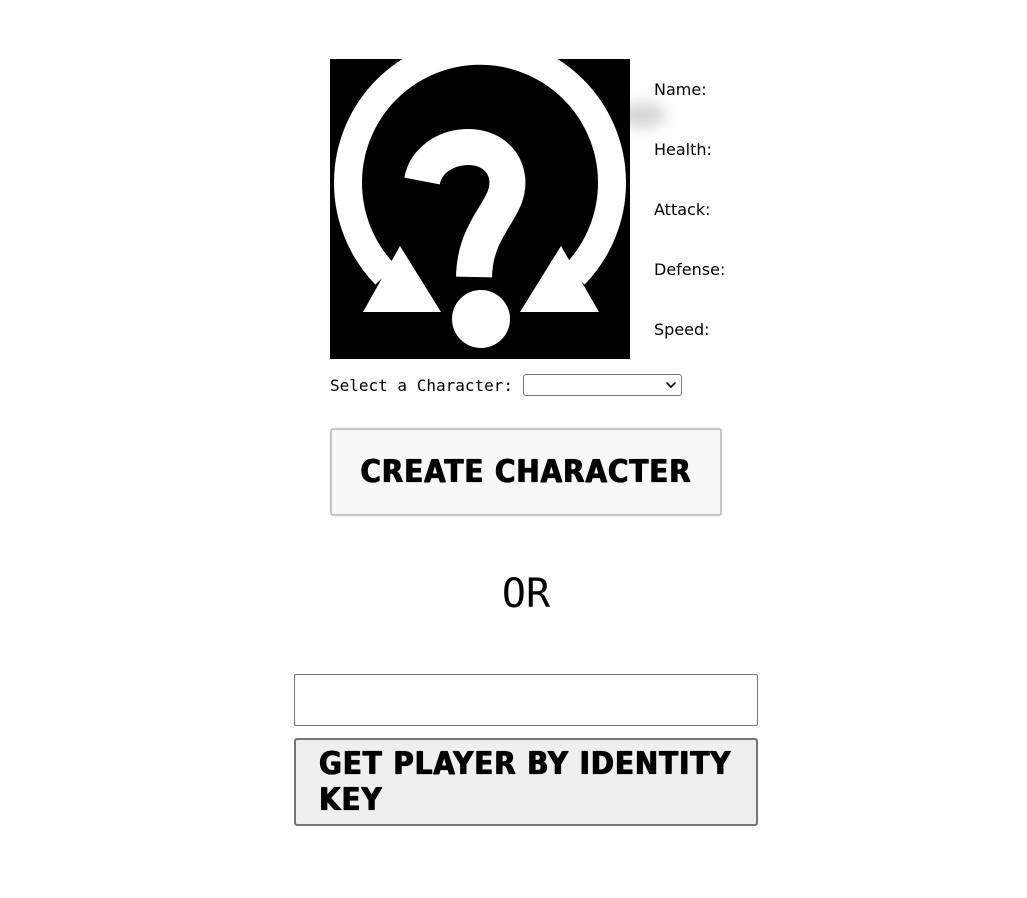 The width and height of the screenshot is (1027, 898). I want to click on shadow-blob, so click(642, 115).